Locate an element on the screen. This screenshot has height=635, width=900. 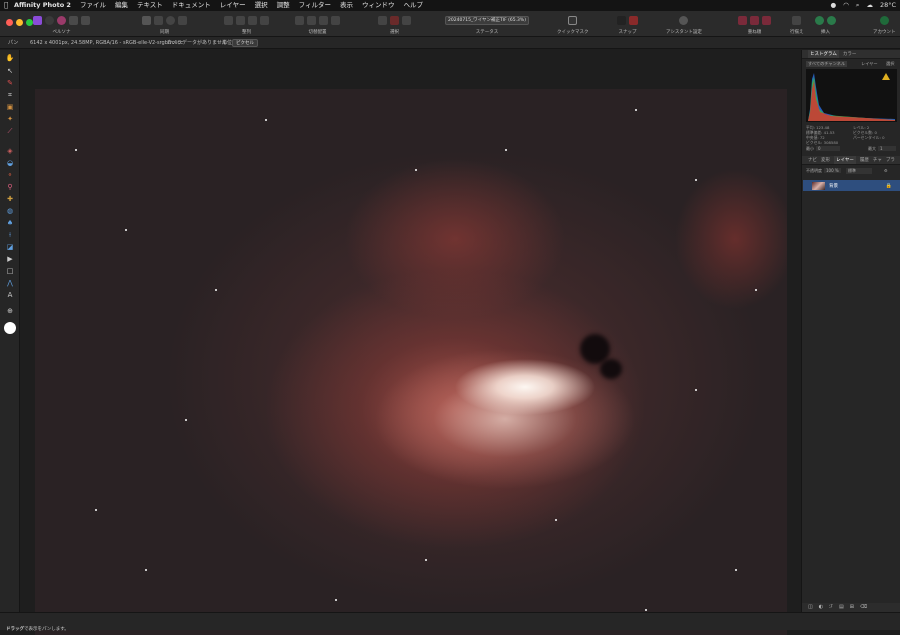
crop-tool-icon: ⌗ is located at coordinates (10, 95).